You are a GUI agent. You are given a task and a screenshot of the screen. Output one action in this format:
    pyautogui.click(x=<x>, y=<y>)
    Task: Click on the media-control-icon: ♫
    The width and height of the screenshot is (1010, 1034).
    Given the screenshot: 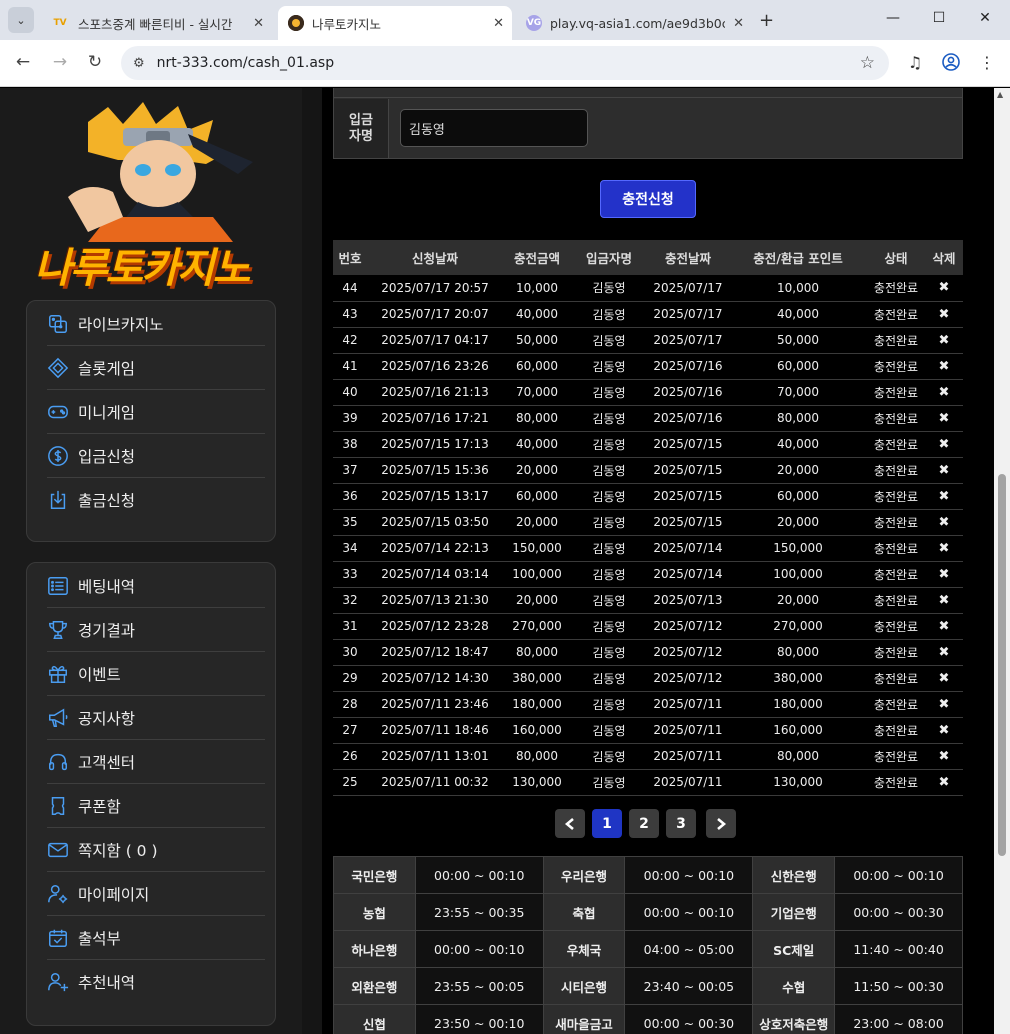 What is the action you would take?
    pyautogui.click(x=915, y=62)
    